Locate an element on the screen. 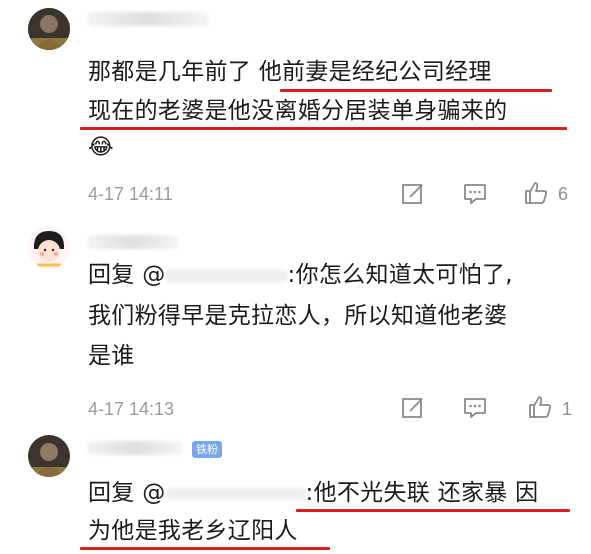 This screenshot has height=554, width=591. reply-line-1: 回复 @ :你怎么知道太可怕了, is located at coordinates (300, 275).